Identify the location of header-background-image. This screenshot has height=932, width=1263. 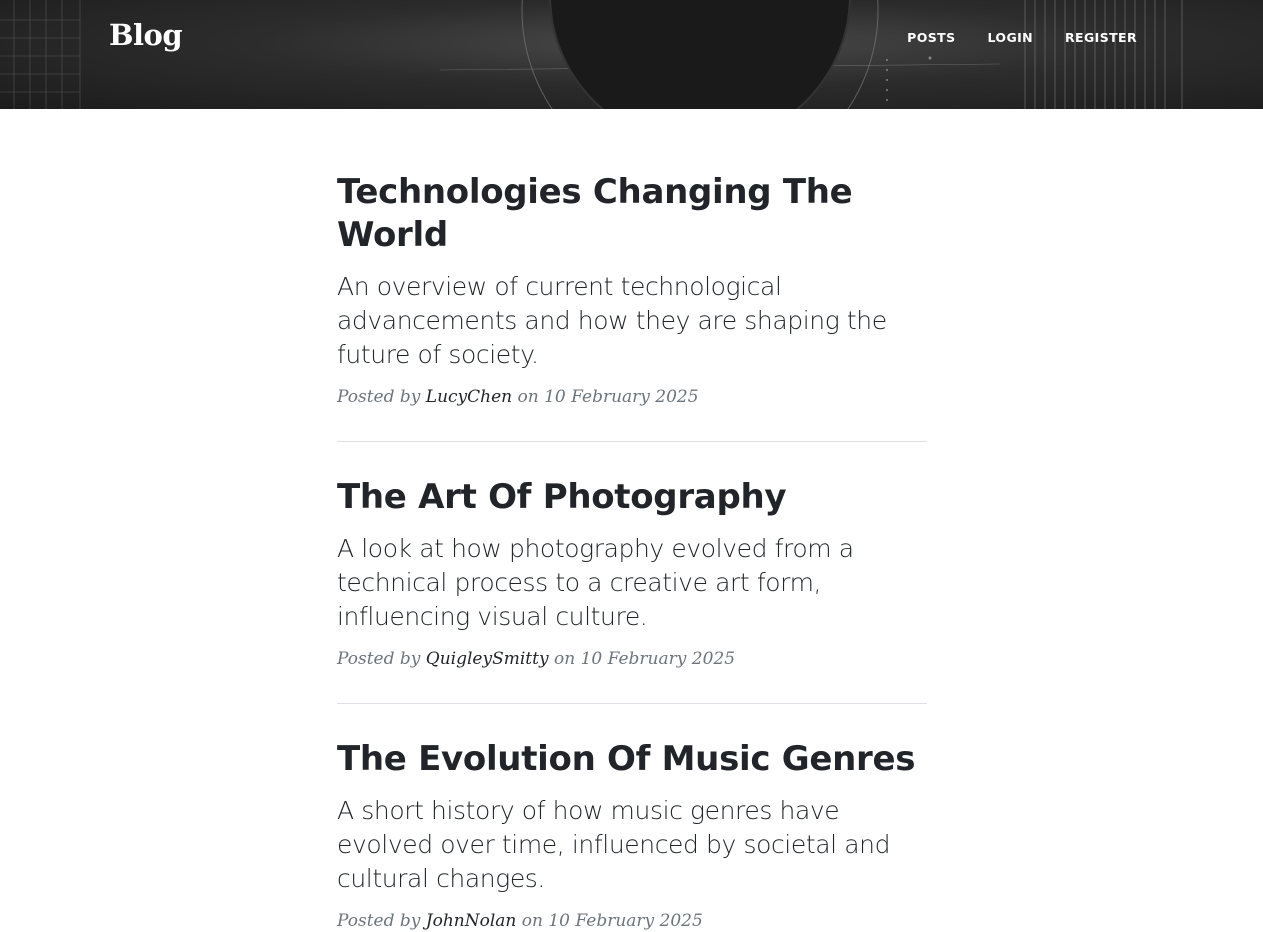
(591, 54).